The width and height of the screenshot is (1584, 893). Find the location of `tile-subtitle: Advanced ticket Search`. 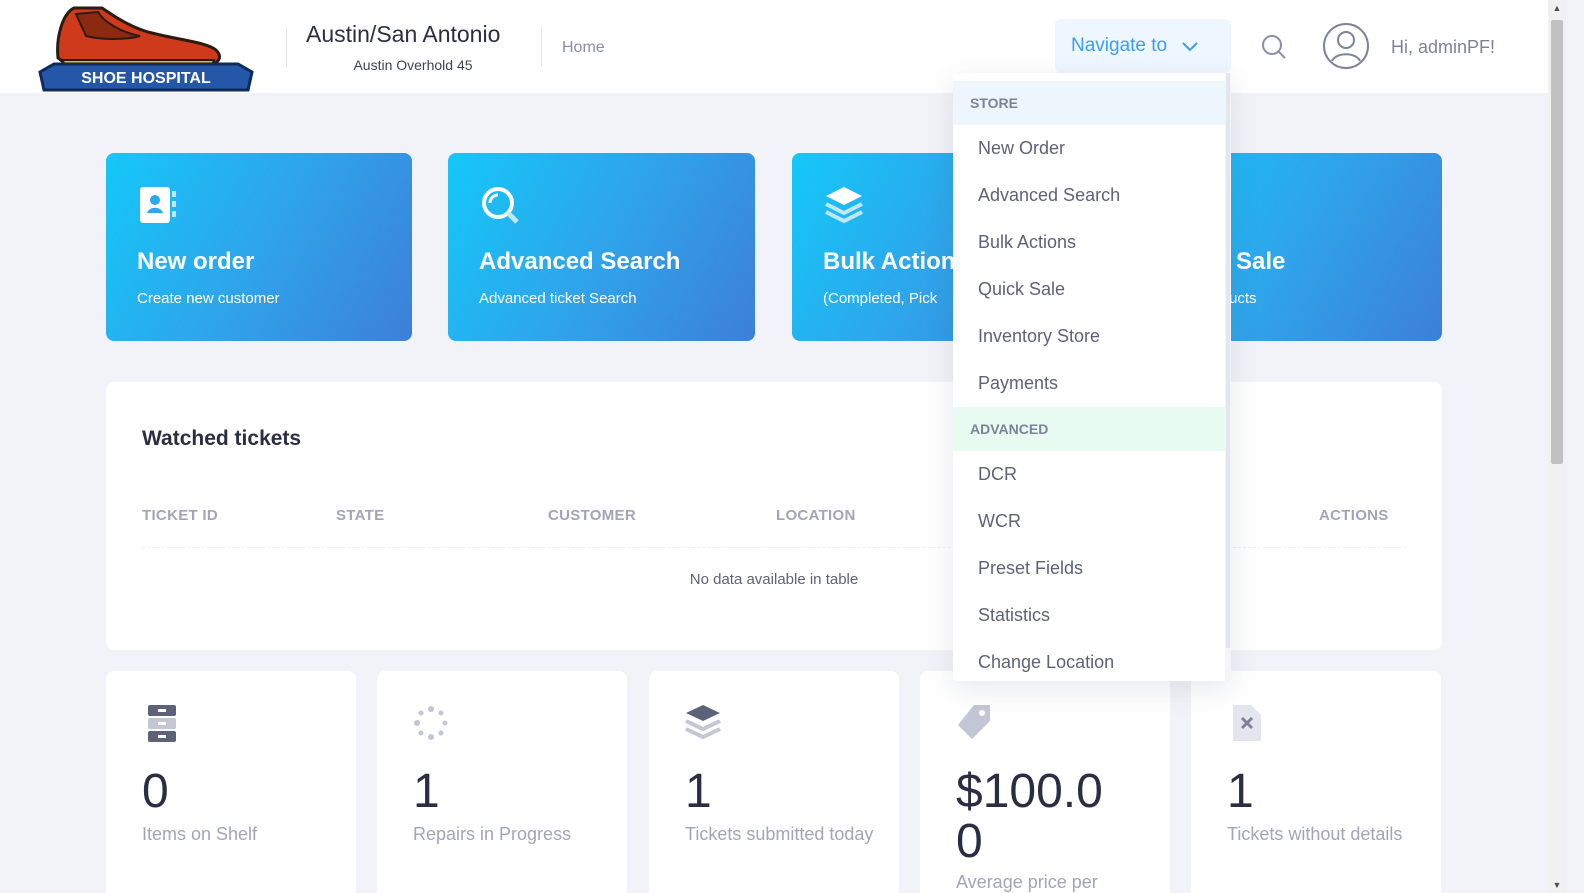

tile-subtitle: Advanced ticket Search is located at coordinates (558, 298).